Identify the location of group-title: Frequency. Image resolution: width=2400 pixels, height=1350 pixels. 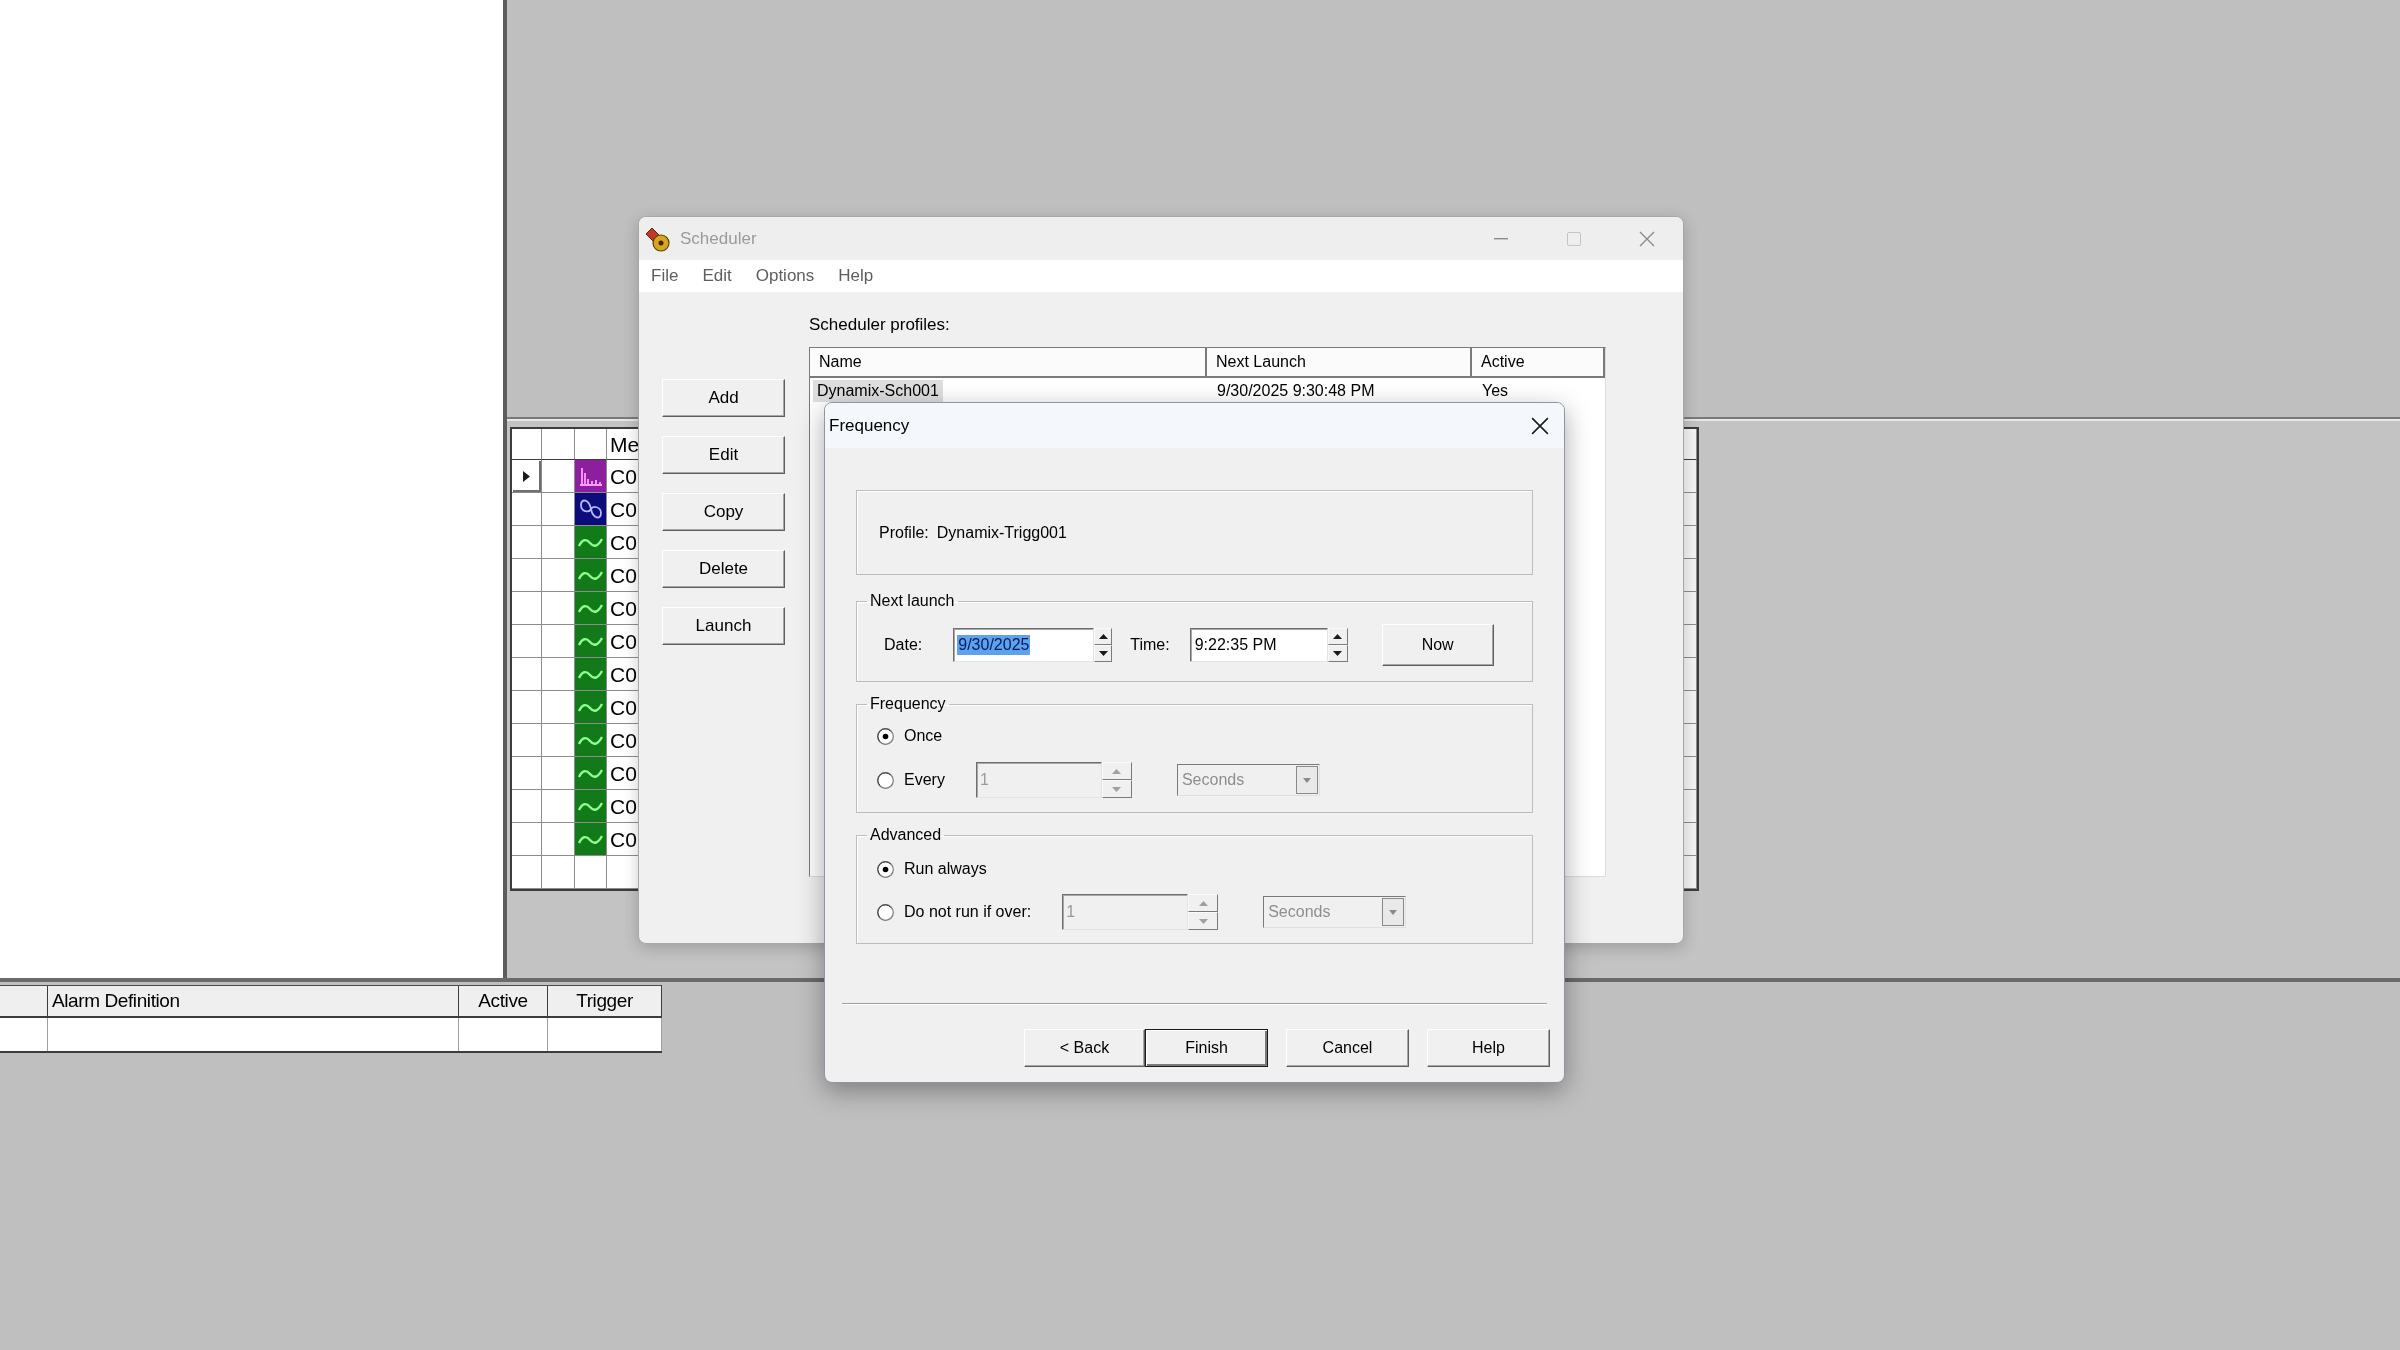
(908, 704).